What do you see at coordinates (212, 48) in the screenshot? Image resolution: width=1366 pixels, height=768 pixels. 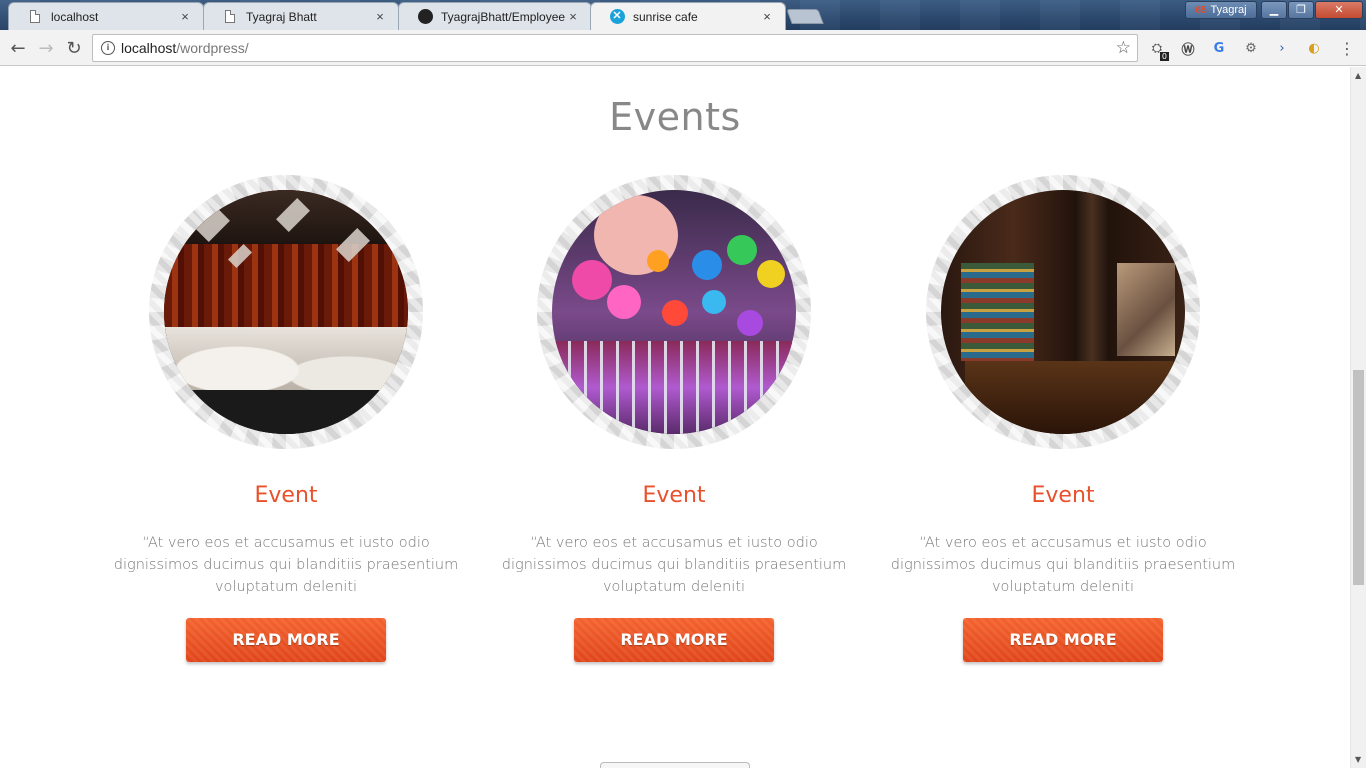 I see `url-path: /wordpress/` at bounding box center [212, 48].